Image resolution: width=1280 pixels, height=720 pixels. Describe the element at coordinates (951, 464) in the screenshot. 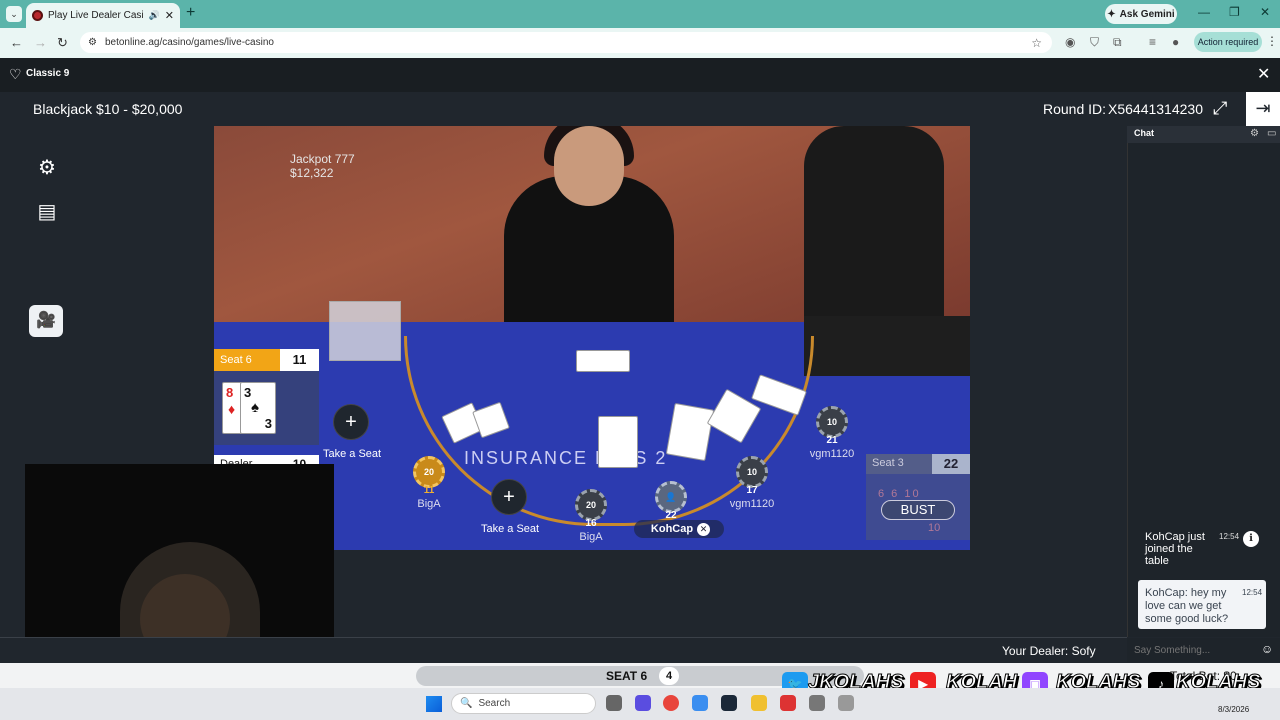

I see `seat3-total: 22` at that location.